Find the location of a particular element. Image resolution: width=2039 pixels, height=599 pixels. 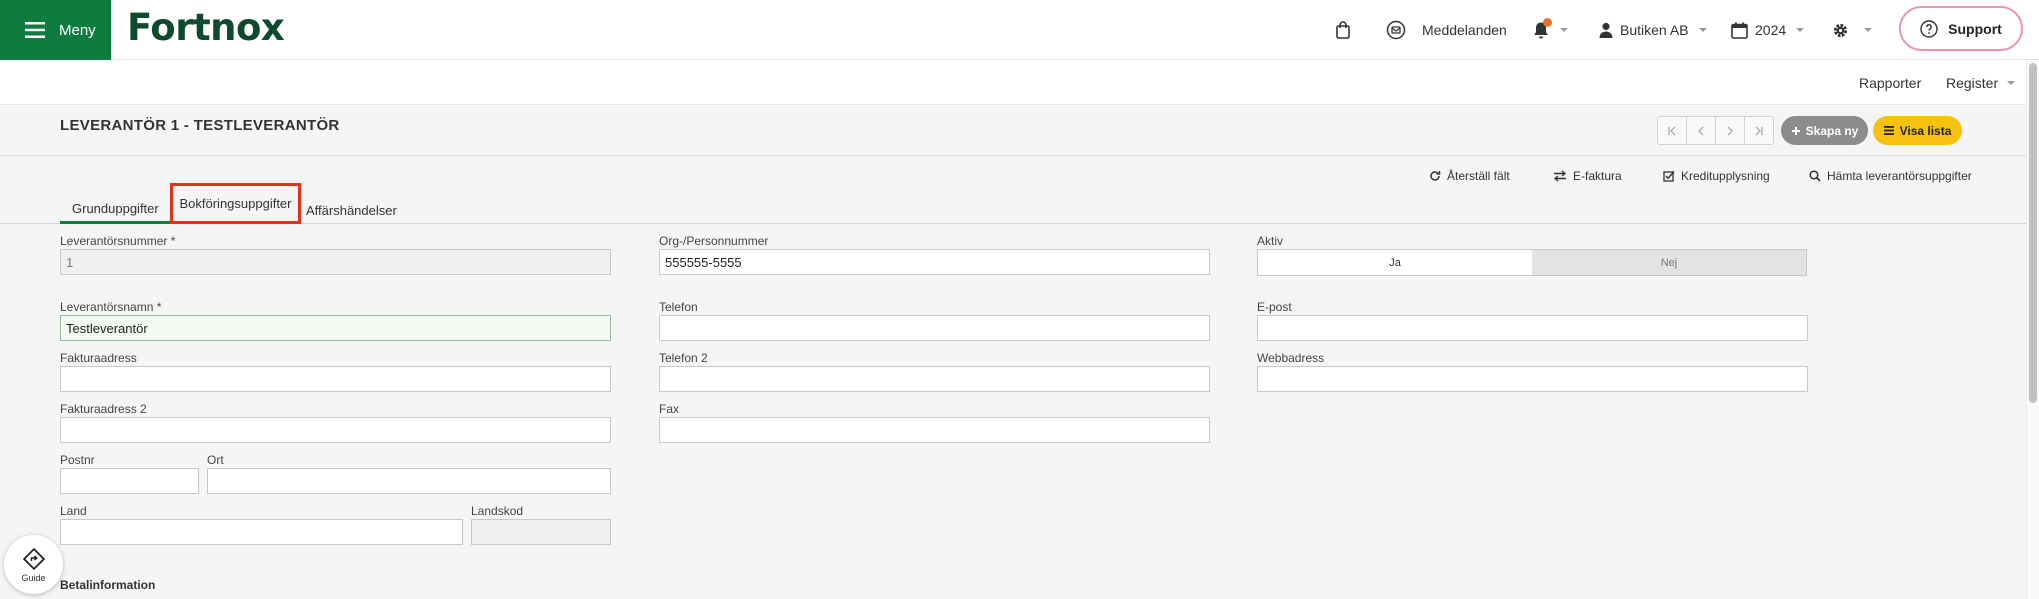

tab-basic-info: Grunduppgifter is located at coordinates (115, 210).